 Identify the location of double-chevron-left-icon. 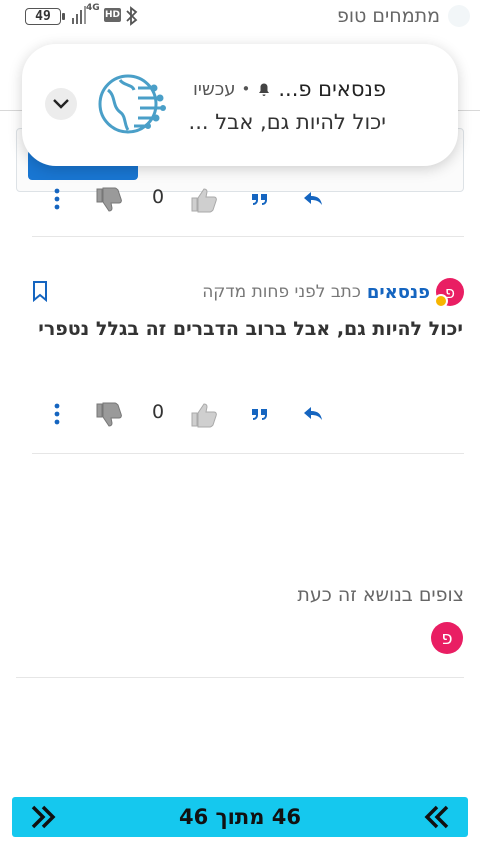
(43, 817).